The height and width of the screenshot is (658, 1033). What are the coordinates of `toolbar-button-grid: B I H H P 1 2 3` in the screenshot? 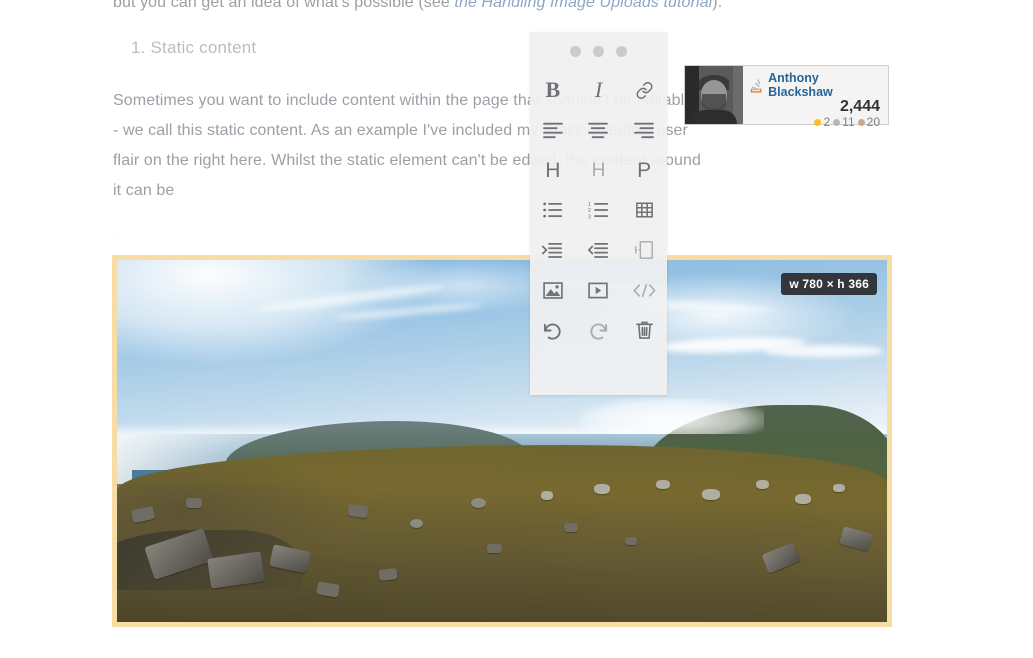 It's located at (598, 210).